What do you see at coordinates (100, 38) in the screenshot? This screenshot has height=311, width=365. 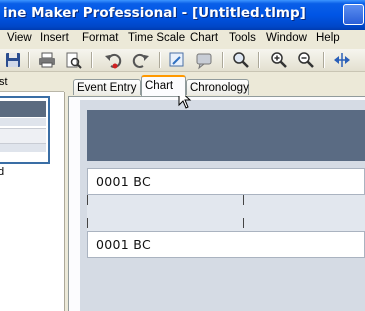 I see `menu-format: Format` at bounding box center [100, 38].